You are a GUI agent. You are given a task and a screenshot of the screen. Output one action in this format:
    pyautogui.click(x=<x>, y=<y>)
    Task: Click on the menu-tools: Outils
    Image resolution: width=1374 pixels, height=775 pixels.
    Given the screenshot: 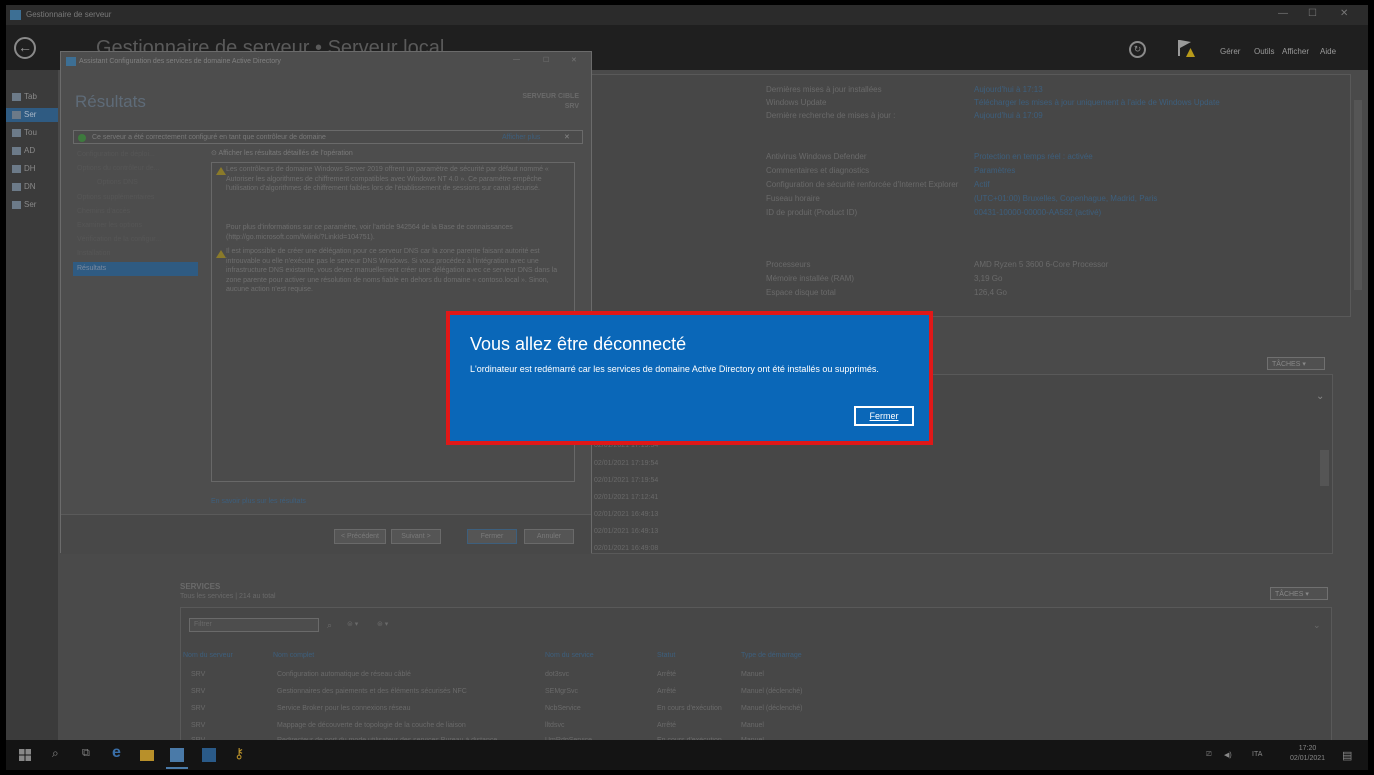 What is the action you would take?
    pyautogui.click(x=1264, y=51)
    